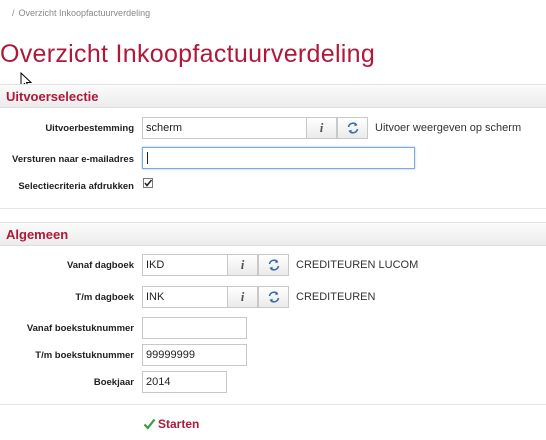 Image resolution: width=546 pixels, height=440 pixels. What do you see at coordinates (85, 13) in the screenshot?
I see `breadcrumb-current: Overzicht Inkoopfactuurverdeling` at bounding box center [85, 13].